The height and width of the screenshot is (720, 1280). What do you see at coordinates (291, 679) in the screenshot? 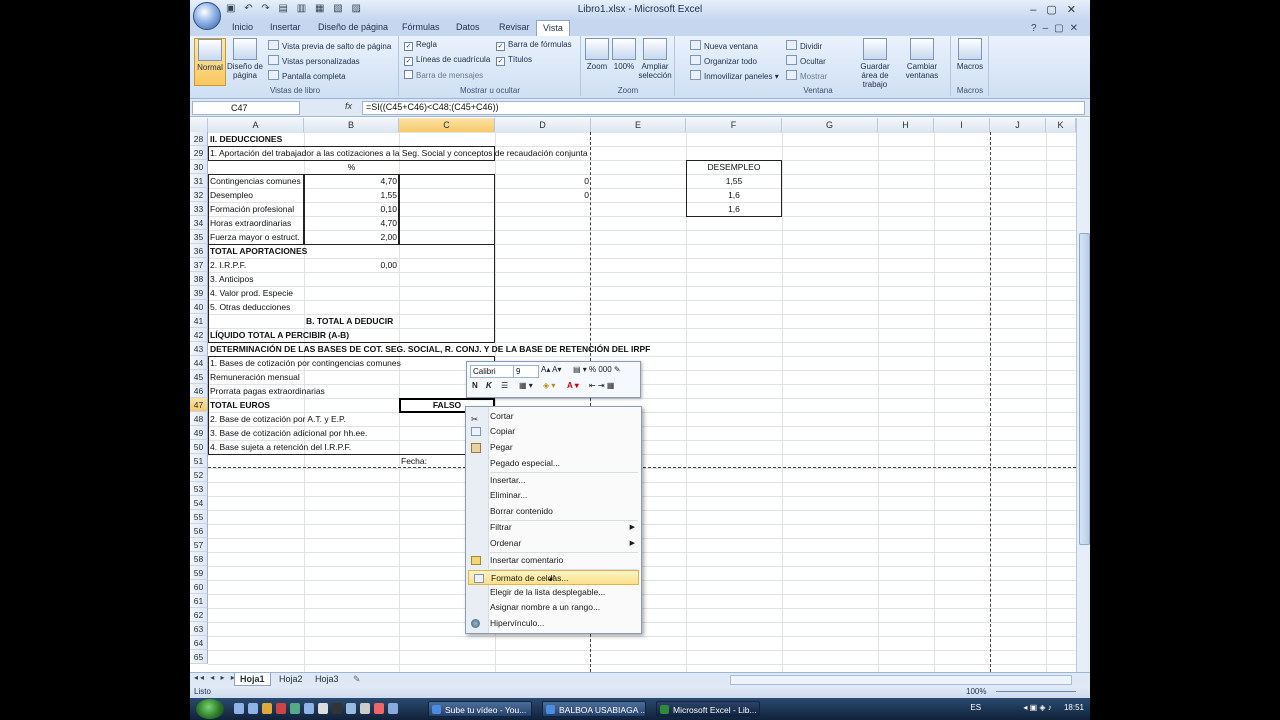
I see `sheet-tab-hoja2: Hoja2` at bounding box center [291, 679].